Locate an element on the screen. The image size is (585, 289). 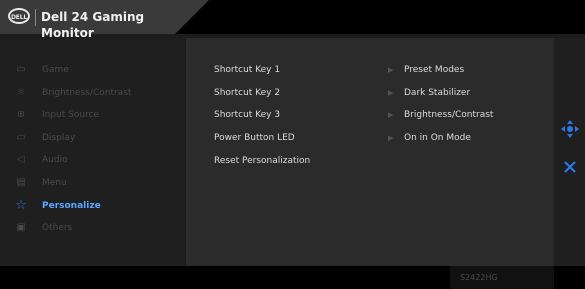
menu-item-menu: ▤ Menu is located at coordinates (96, 183).